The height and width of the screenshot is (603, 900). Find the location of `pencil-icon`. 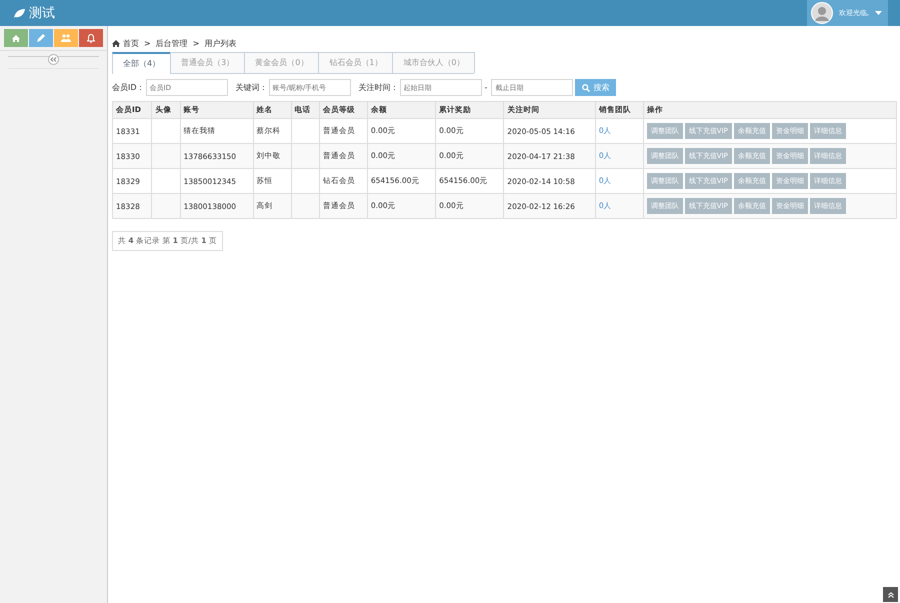

pencil-icon is located at coordinates (41, 38).